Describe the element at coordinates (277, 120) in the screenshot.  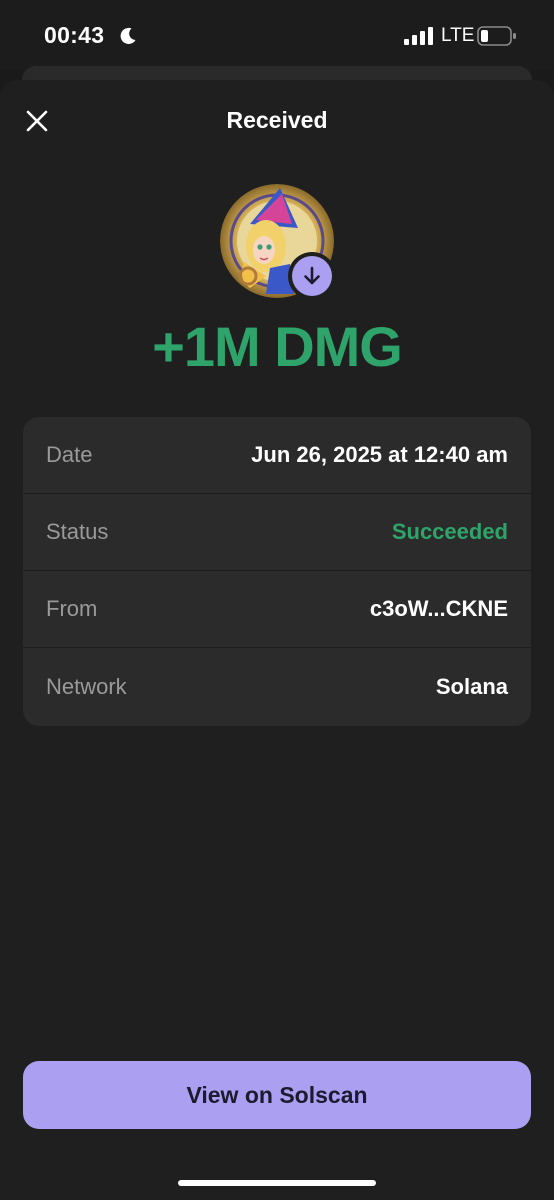
I see `sheet-title: Received` at that location.